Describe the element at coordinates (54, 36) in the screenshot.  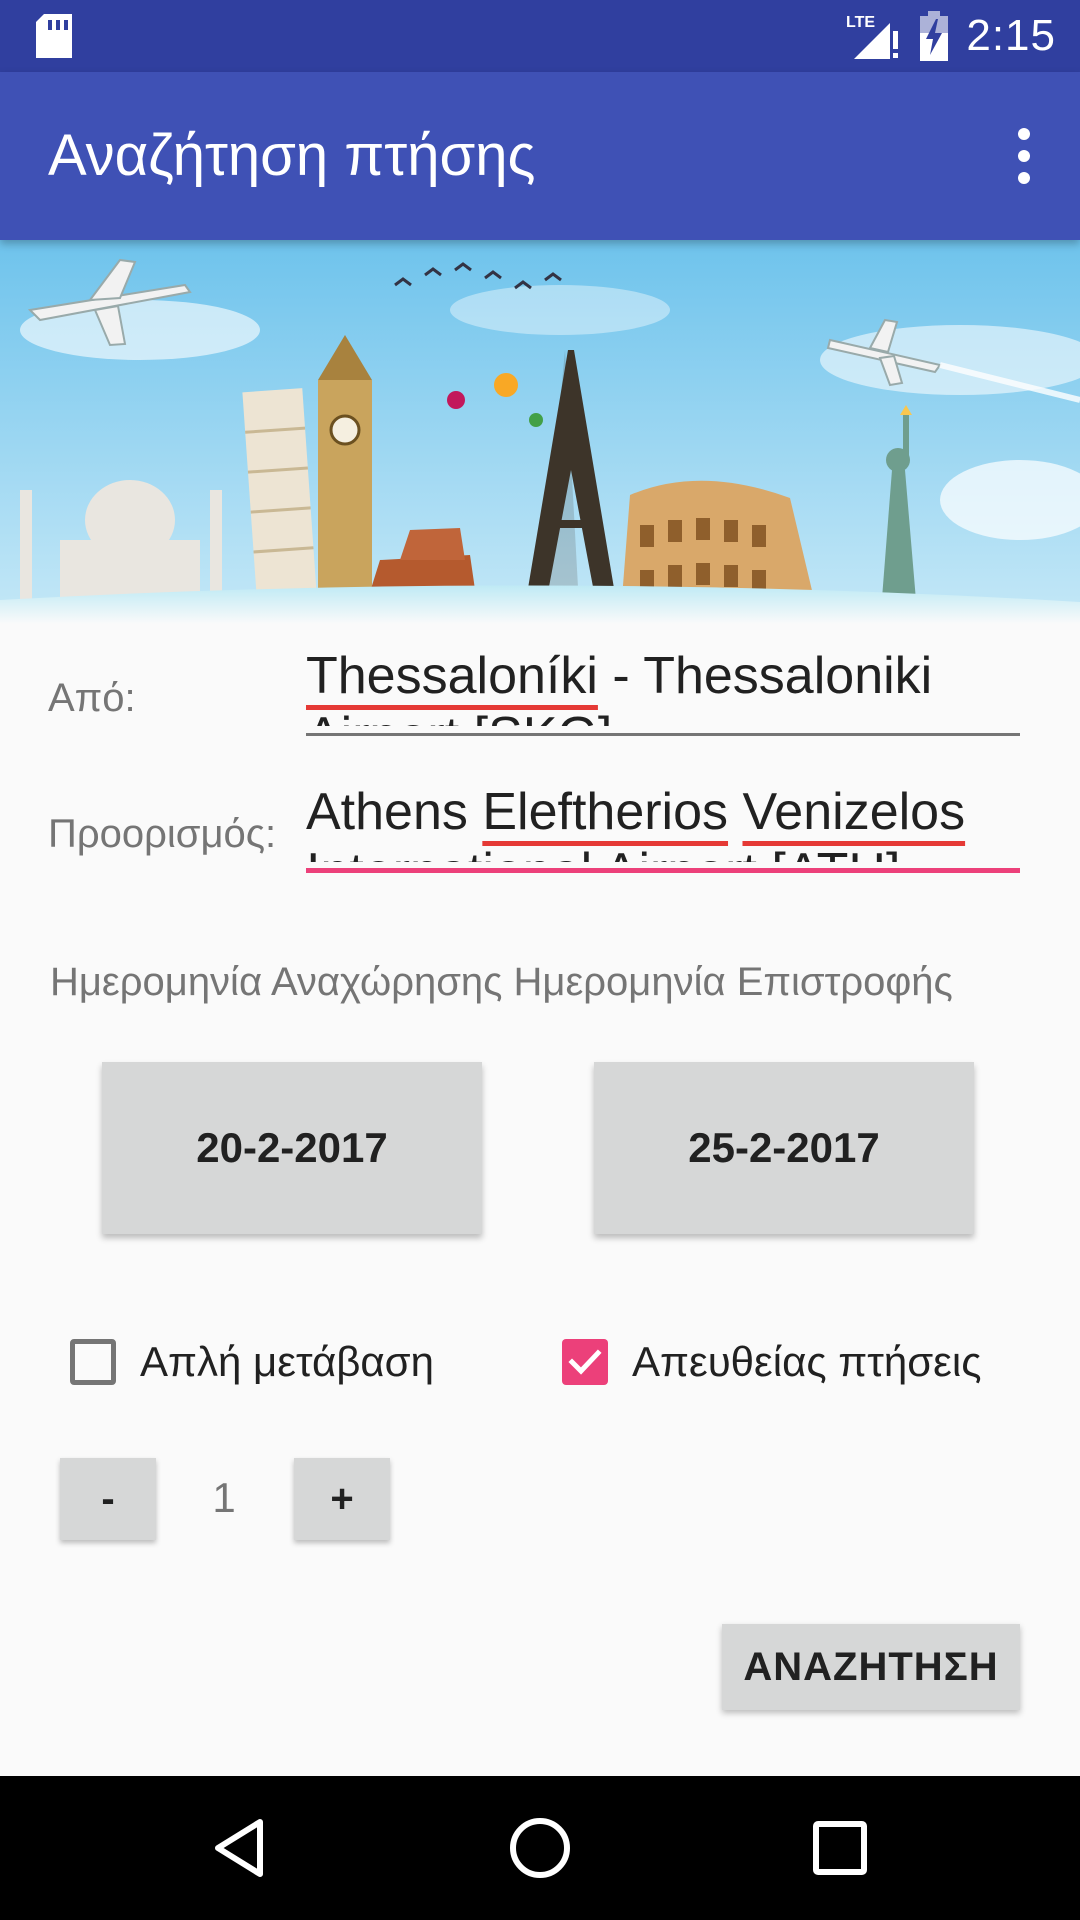
I see `sd-card-icon` at that location.